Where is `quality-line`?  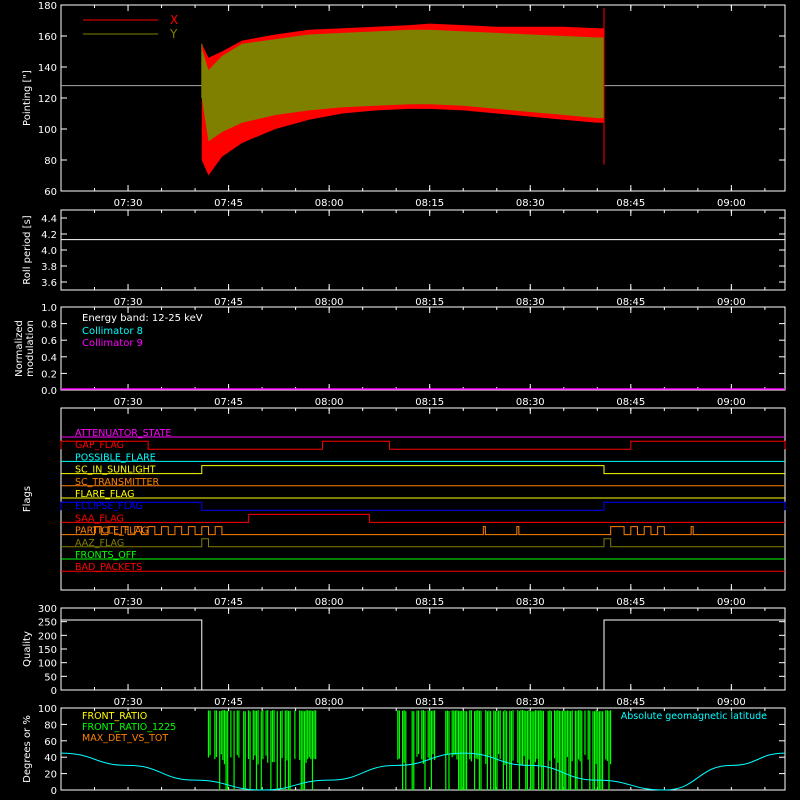
quality-line is located at coordinates (423, 655).